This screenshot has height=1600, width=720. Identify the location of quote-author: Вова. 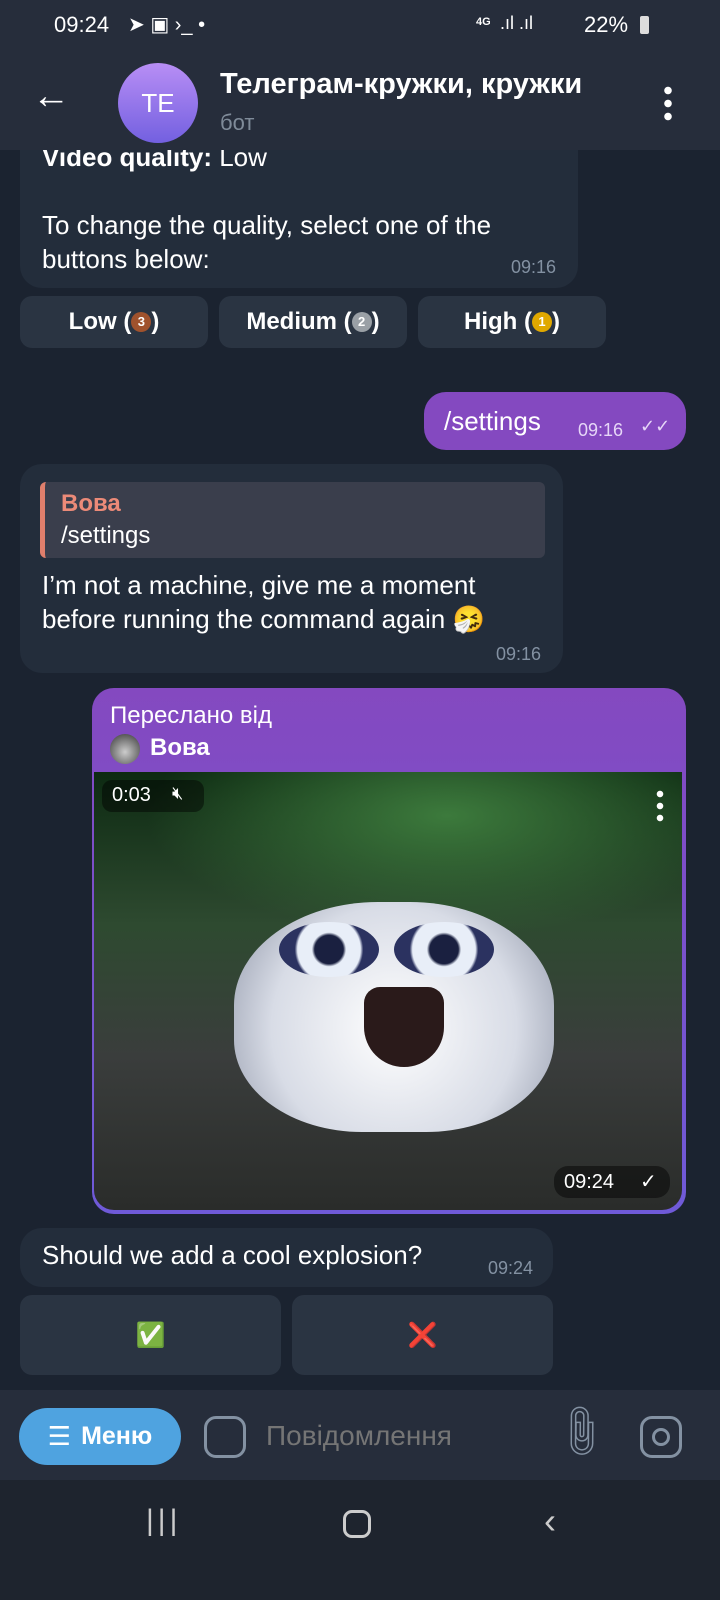
(91, 503).